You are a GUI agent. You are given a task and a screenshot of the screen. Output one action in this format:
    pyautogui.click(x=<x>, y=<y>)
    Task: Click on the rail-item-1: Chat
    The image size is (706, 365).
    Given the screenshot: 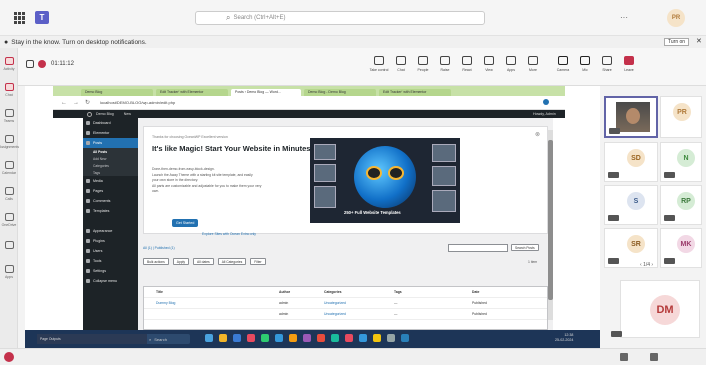 What is the action you would take?
    pyautogui.click(x=9, y=90)
    